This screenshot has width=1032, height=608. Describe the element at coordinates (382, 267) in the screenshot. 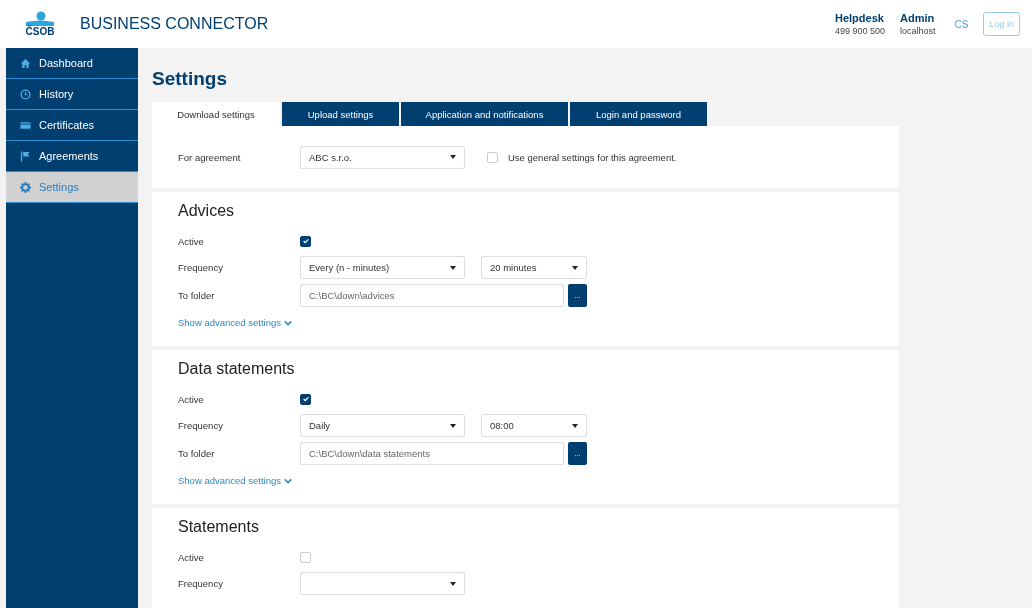

I see `frequency-dropdown: Every (n - minutes)` at that location.